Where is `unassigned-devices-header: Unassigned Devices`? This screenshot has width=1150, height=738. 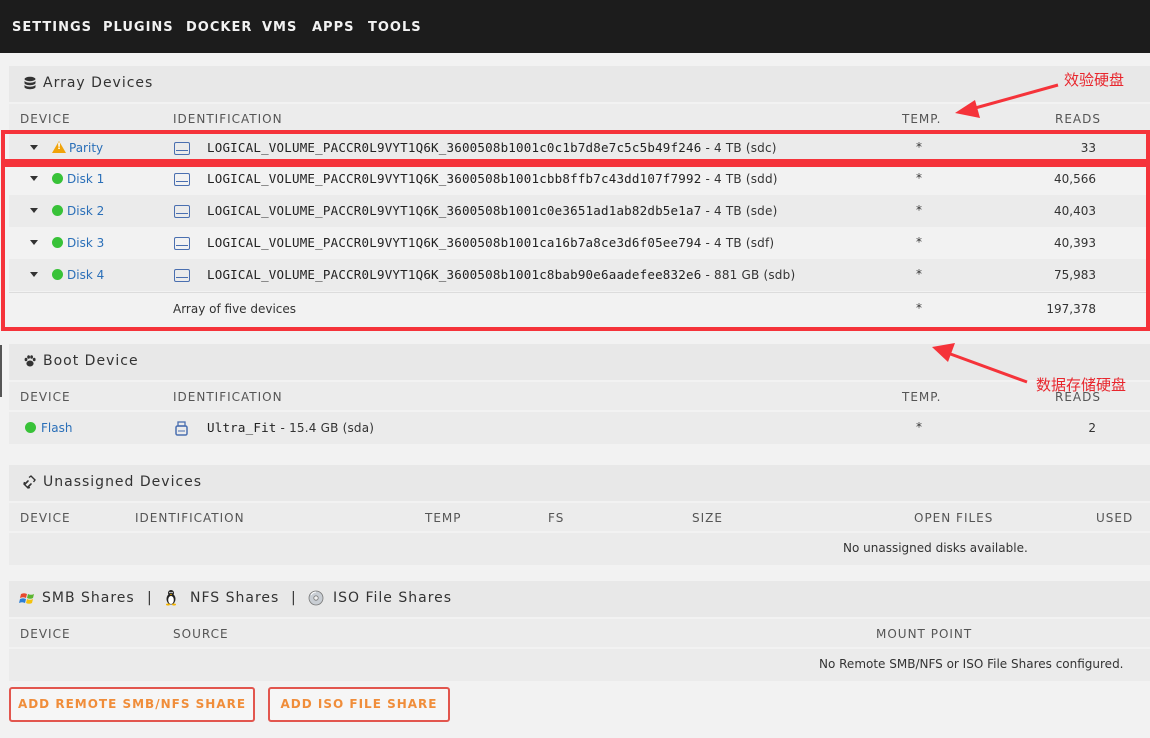 unassigned-devices-header: Unassigned Devices is located at coordinates (579, 483).